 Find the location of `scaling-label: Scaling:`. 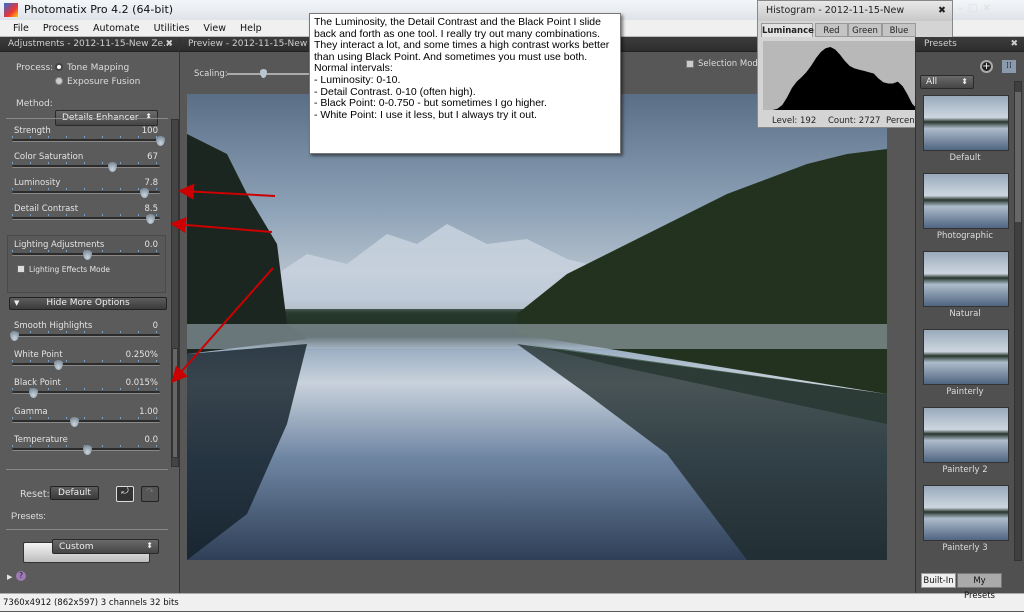

scaling-label: Scaling: is located at coordinates (211, 74).